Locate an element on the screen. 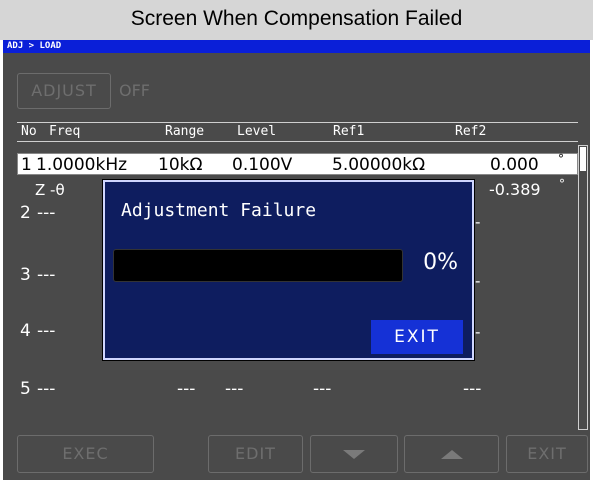 Image resolution: width=593 pixels, height=482 pixels. row-ref2: 0.000 is located at coordinates (514, 165).